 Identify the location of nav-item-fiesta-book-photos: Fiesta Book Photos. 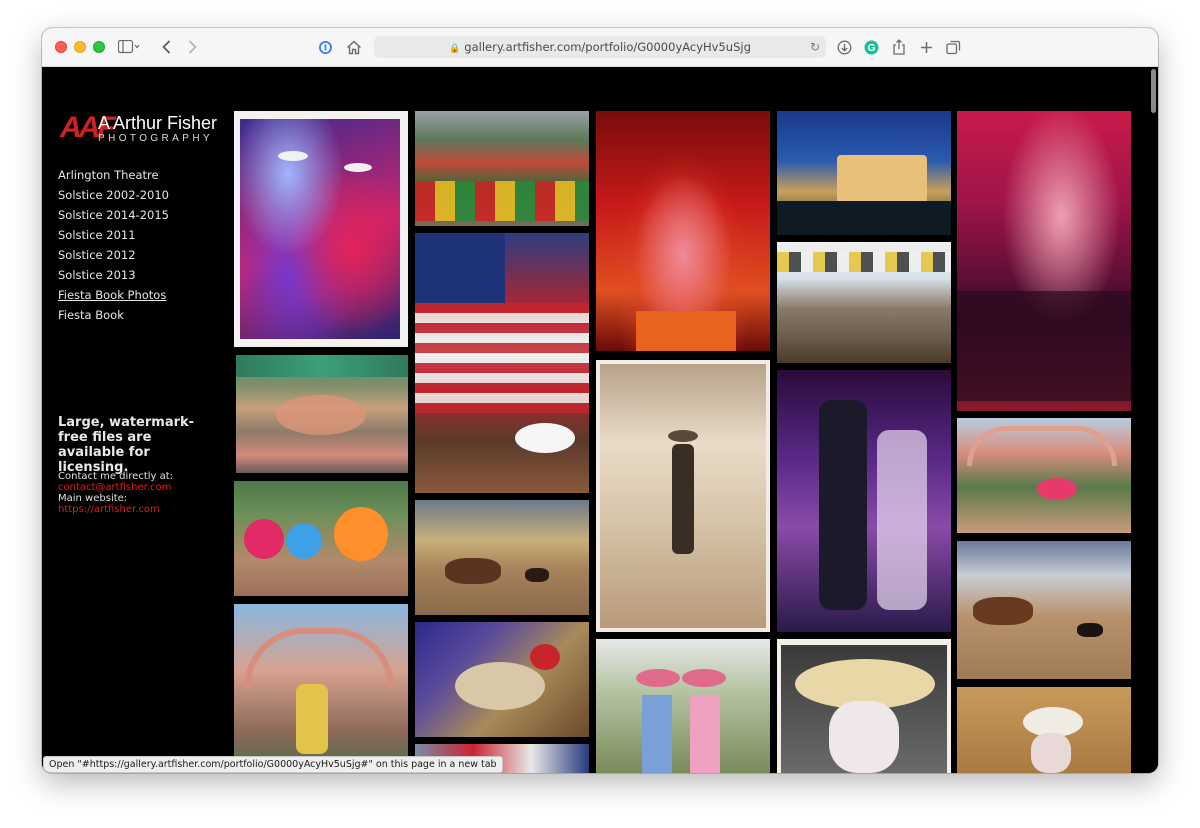
(138, 295).